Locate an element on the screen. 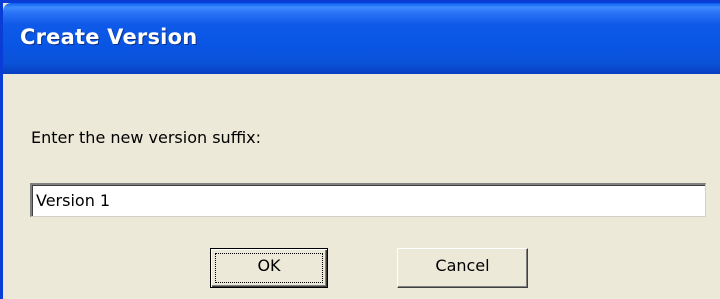 The height and width of the screenshot is (299, 720). cancel-button-label: Cancel is located at coordinates (462, 265).